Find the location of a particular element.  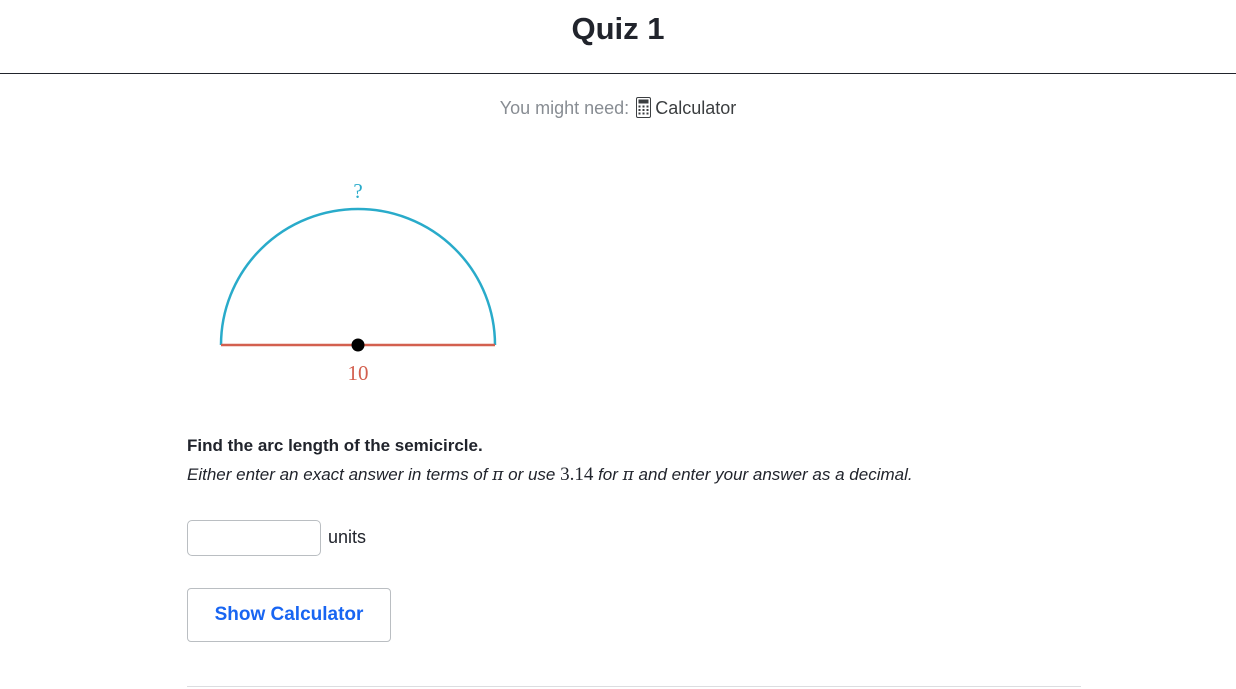

instruction-text-4: and enter your answer as a decimal. is located at coordinates (773, 474).